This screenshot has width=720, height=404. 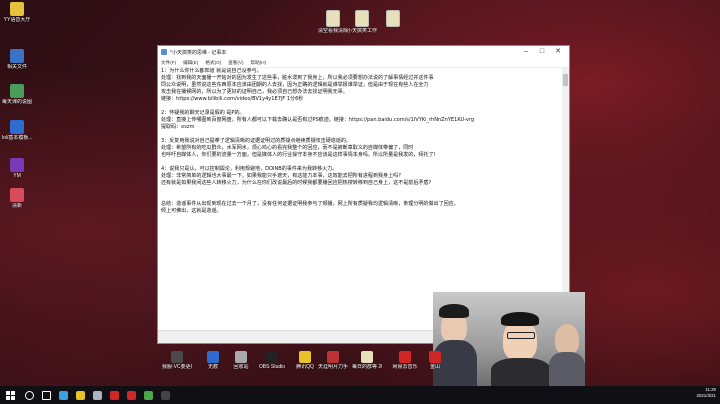 I want to click on desktop-shortcut: 无痕, so click(x=213, y=360).